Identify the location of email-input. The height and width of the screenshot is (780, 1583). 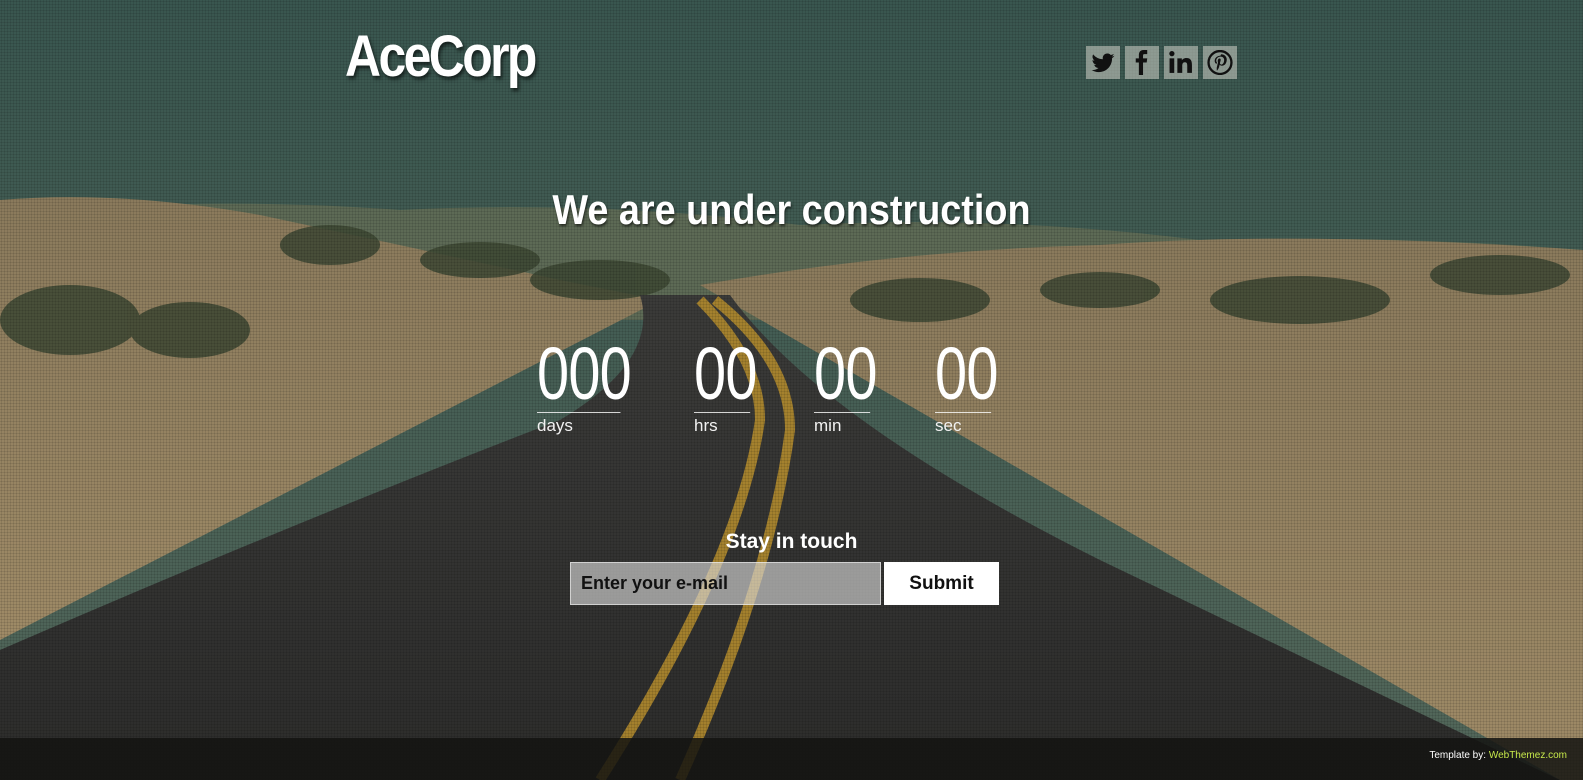
(725, 583).